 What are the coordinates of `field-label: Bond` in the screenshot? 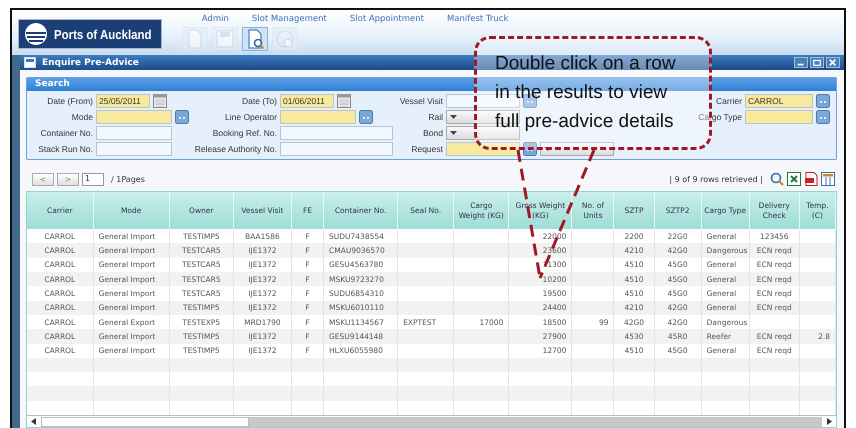 It's located at (432, 133).